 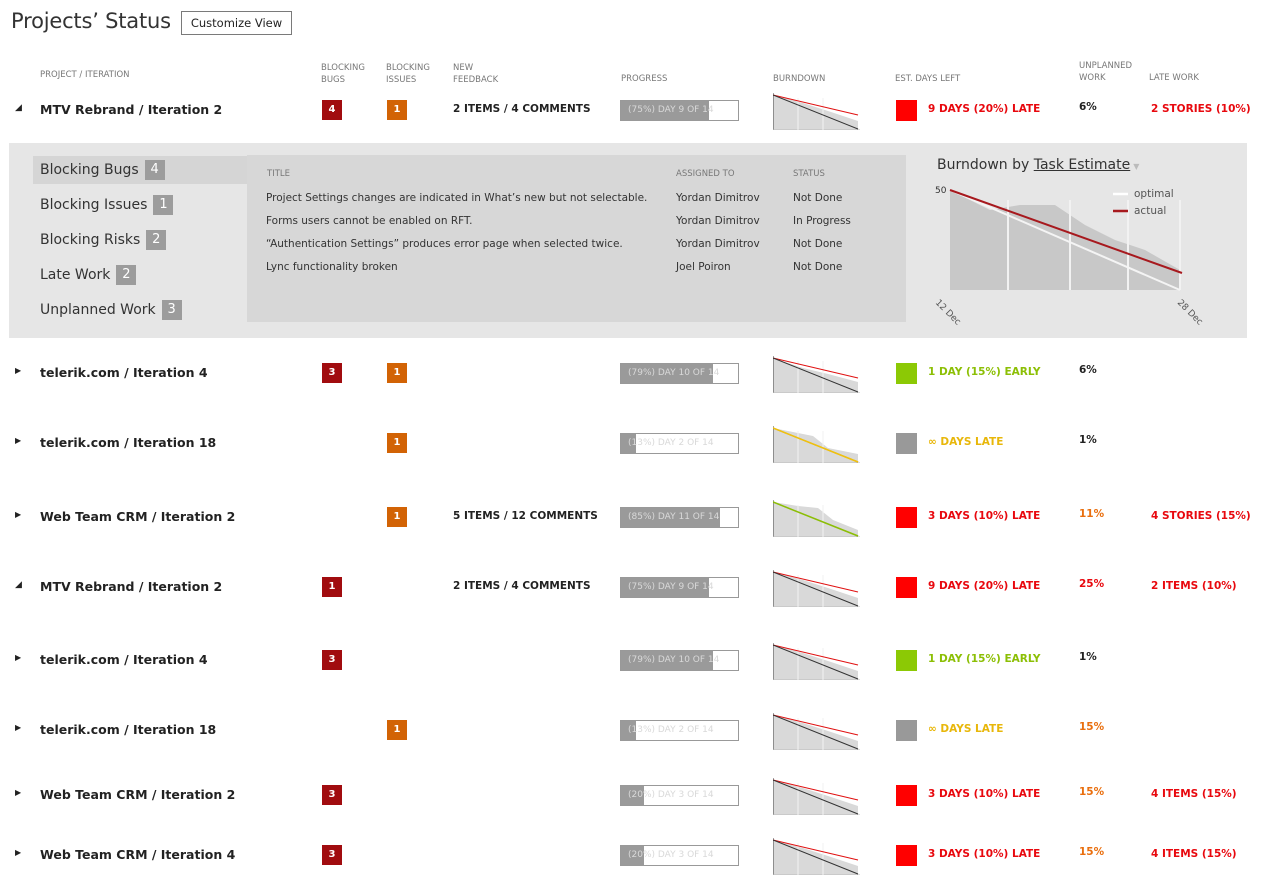 I want to click on side-item-blocking-issues: Blocking Issues 1, so click(x=140, y=205).